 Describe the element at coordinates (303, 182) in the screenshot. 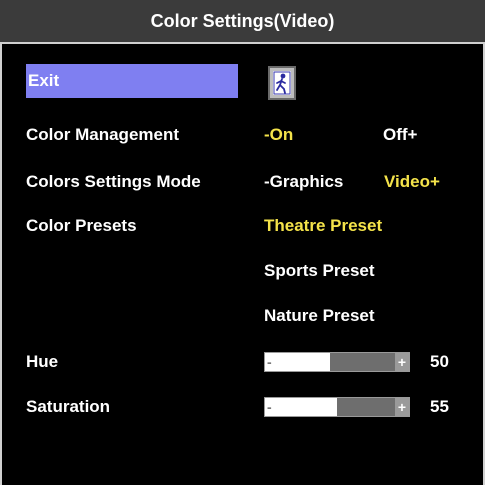

I see `mode-graphics-option: -Graphics` at that location.